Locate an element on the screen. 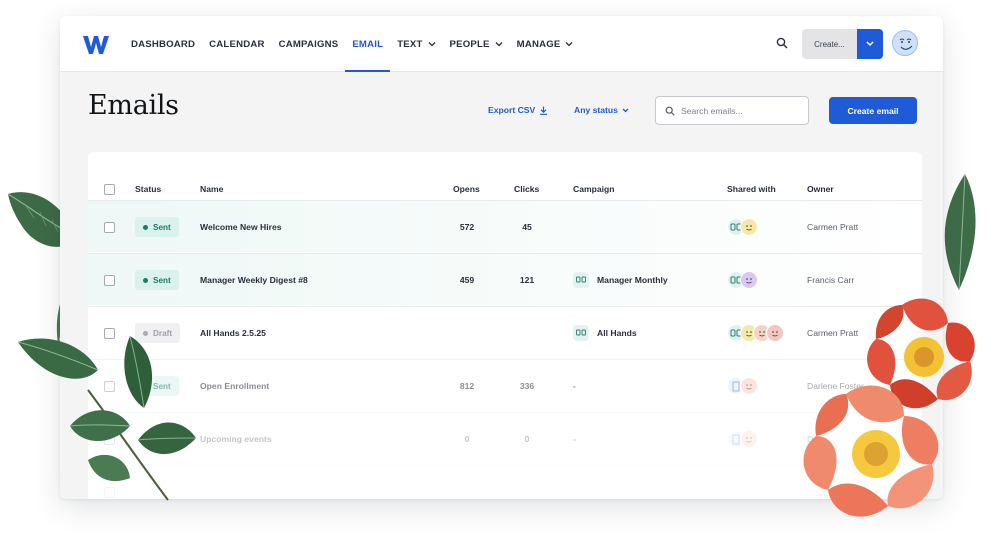  nav-item-manage: MANAGE is located at coordinates (545, 44).